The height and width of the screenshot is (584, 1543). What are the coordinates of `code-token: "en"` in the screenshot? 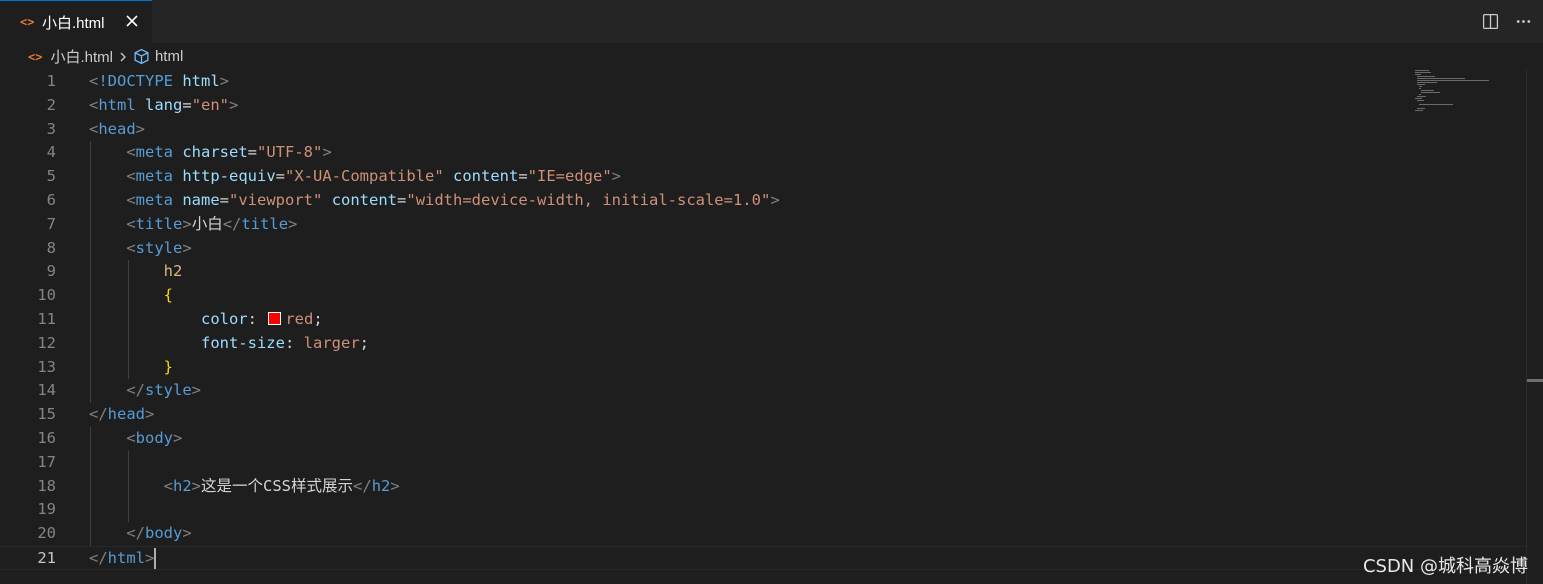 It's located at (210, 104).